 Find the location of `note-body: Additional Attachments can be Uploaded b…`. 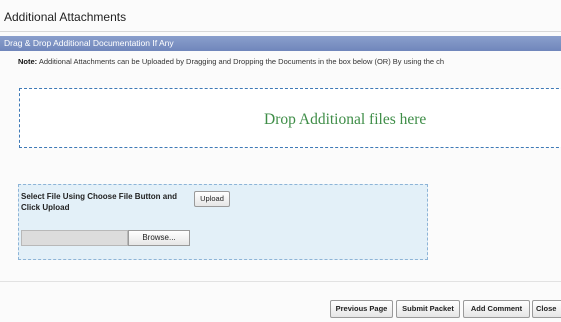

note-body: Additional Attachments can be Uploaded b… is located at coordinates (241, 61).